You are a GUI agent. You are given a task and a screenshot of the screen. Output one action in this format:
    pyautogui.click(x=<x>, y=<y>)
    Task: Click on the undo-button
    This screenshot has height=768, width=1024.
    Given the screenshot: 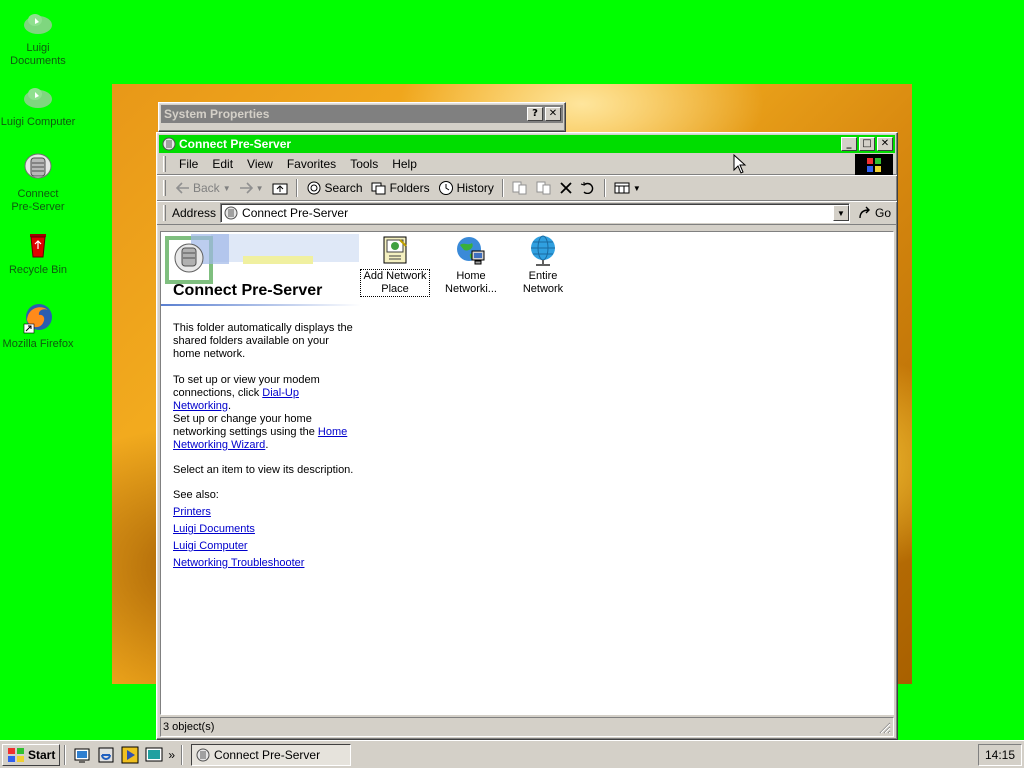 What is the action you would take?
    pyautogui.click(x=588, y=188)
    